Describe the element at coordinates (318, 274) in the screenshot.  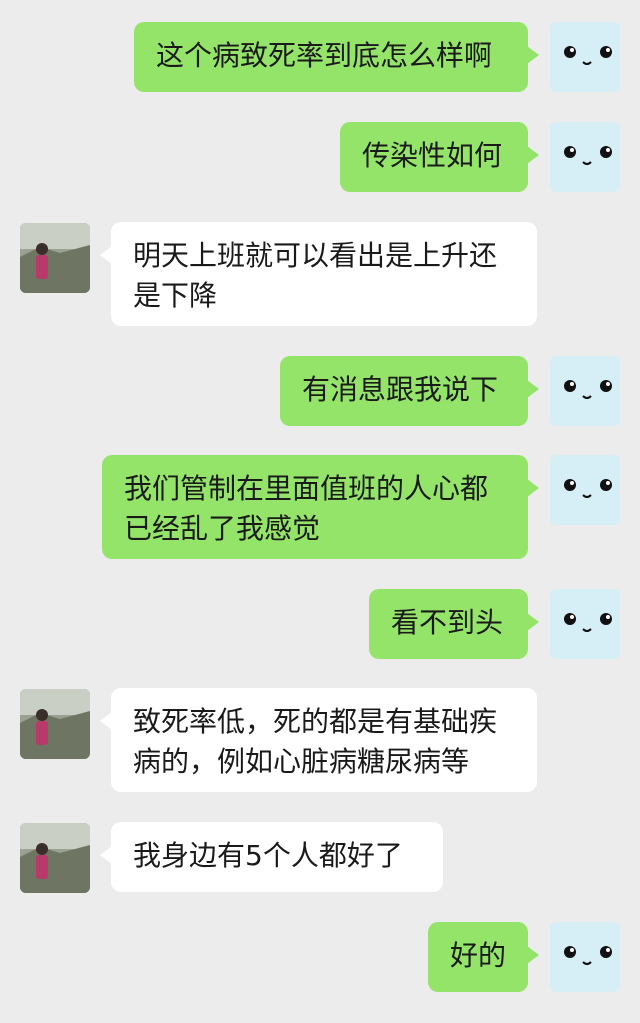
I see `message-bubble-received: 明天上班就可以看出是上升还是下降` at that location.